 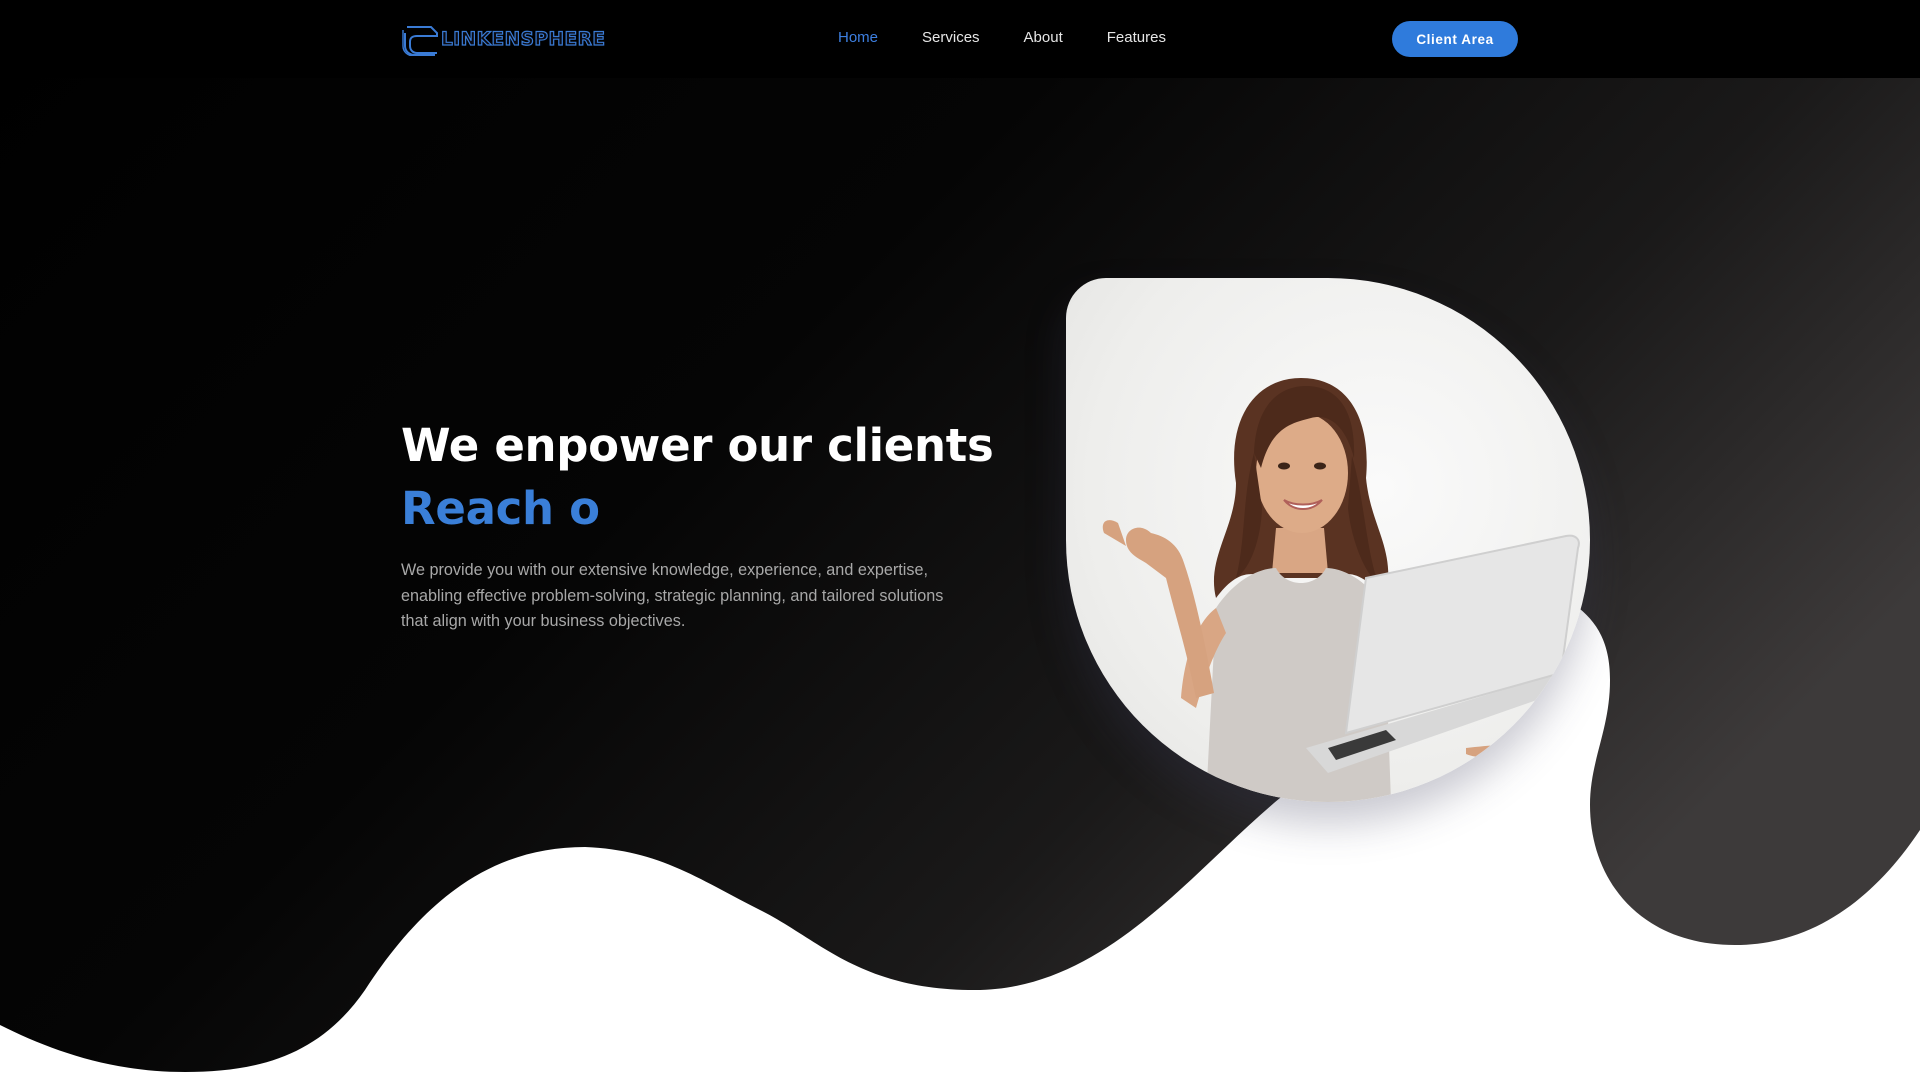 I want to click on nav-link-services: Services, so click(x=951, y=38).